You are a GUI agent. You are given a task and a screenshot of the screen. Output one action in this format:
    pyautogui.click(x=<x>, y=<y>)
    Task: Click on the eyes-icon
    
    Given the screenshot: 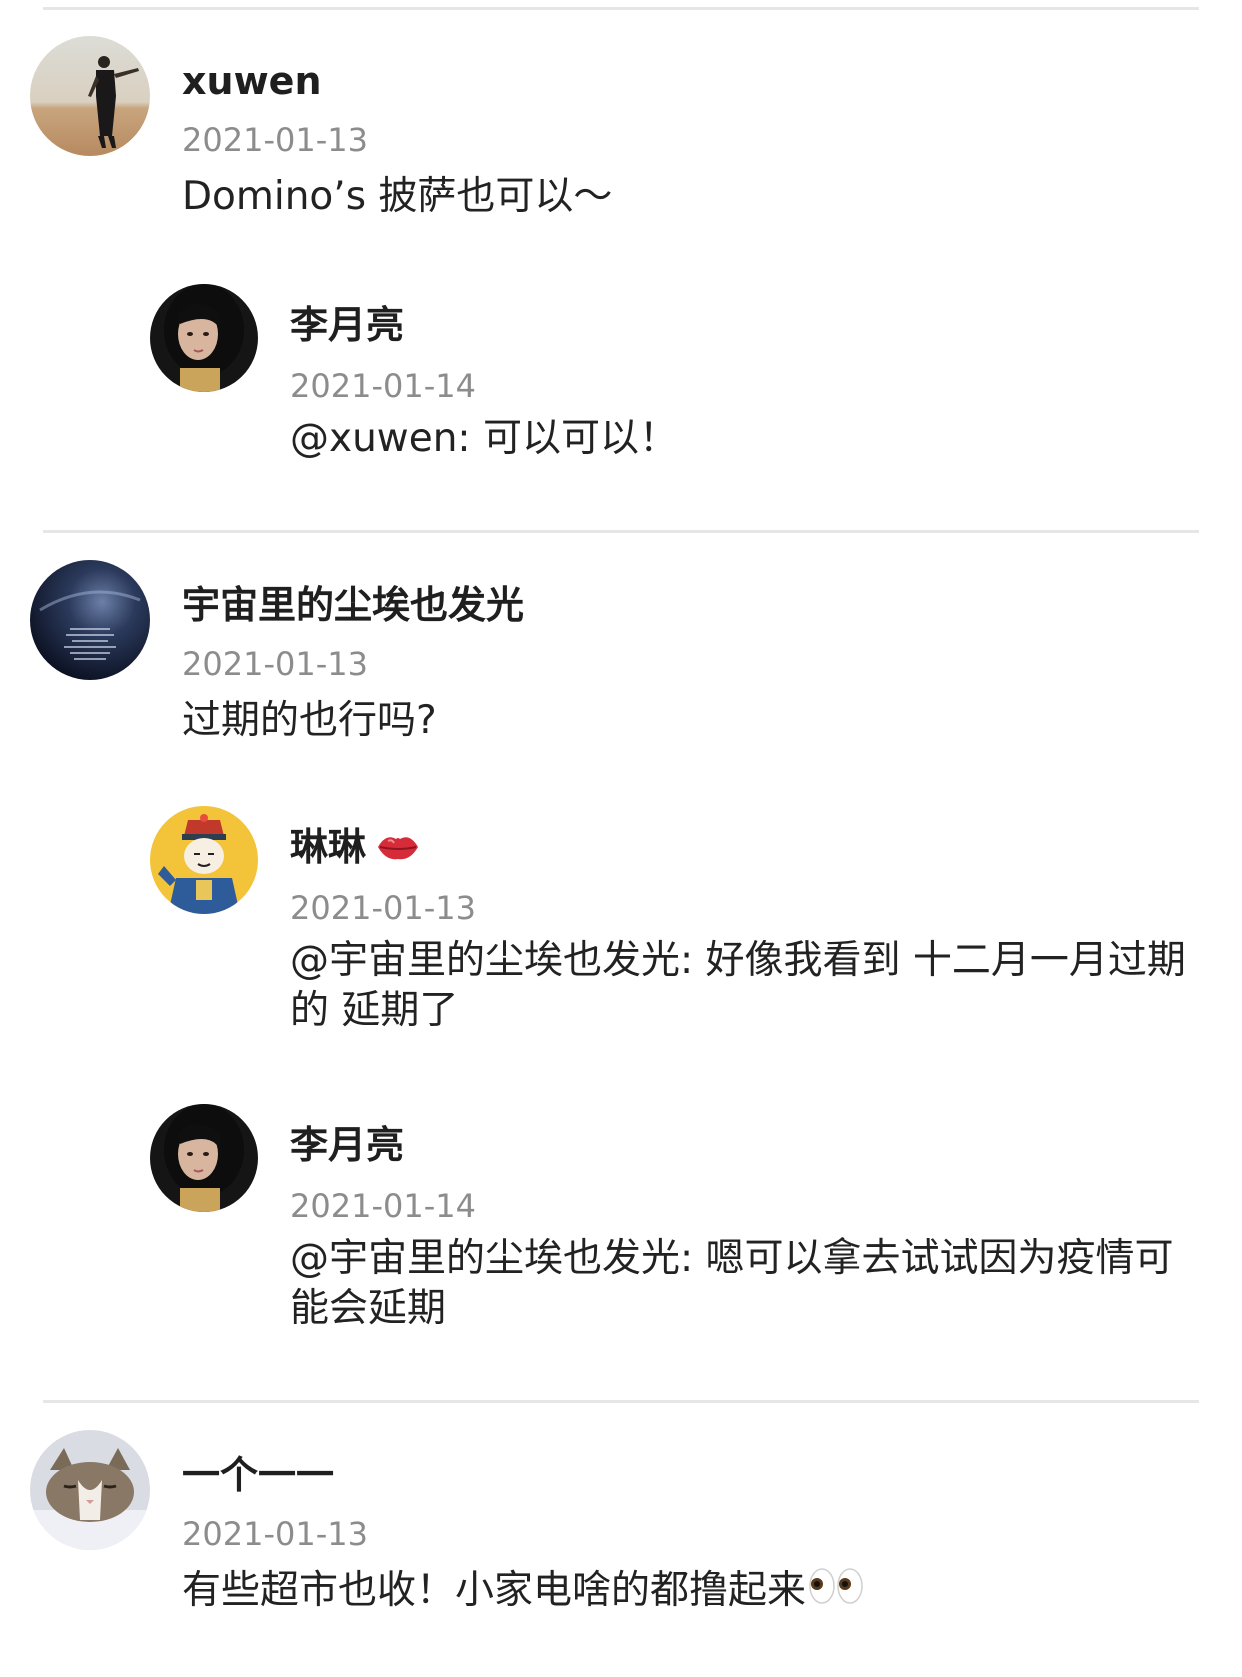 What is the action you would take?
    pyautogui.click(x=836, y=1592)
    